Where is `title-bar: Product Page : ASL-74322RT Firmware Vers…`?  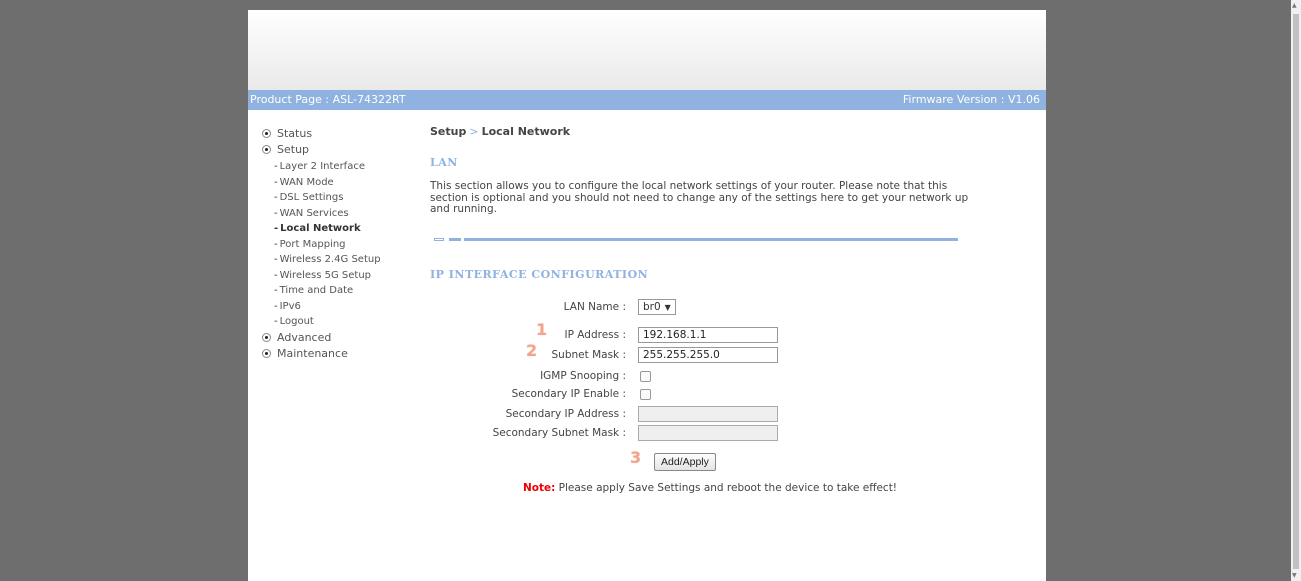
title-bar: Product Page : ASL-74322RT Firmware Vers… is located at coordinates (647, 100).